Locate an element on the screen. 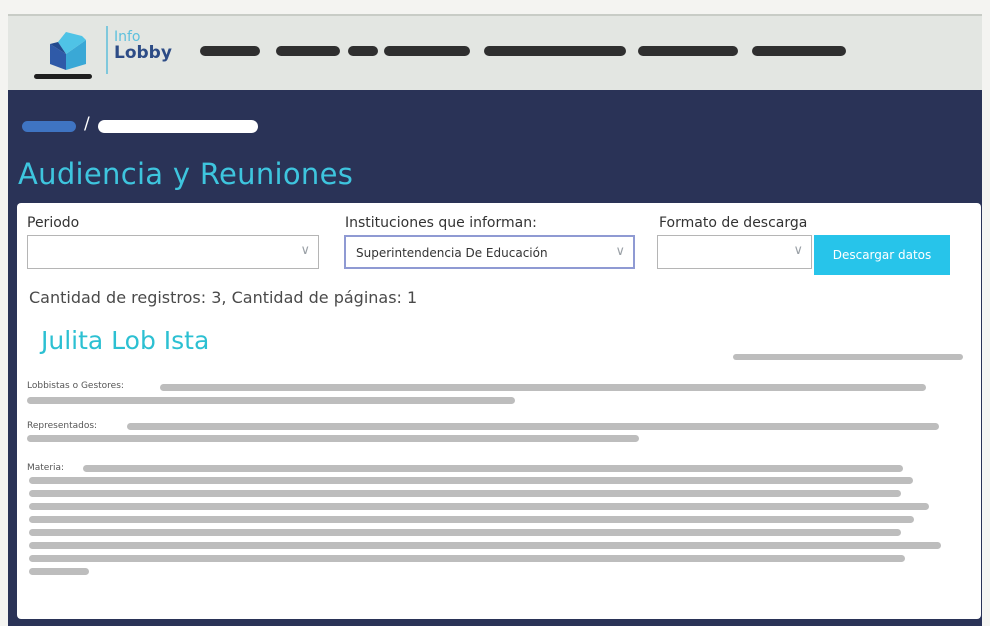 This screenshot has height=626, width=990. record-date is located at coordinates (848, 357).